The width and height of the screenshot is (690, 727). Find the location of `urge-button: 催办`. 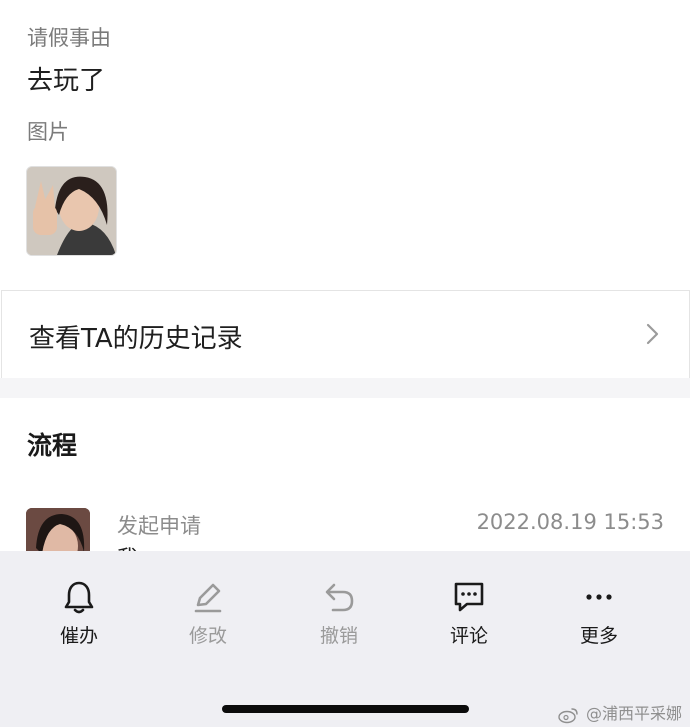

urge-button: 催办 is located at coordinates (79, 614).